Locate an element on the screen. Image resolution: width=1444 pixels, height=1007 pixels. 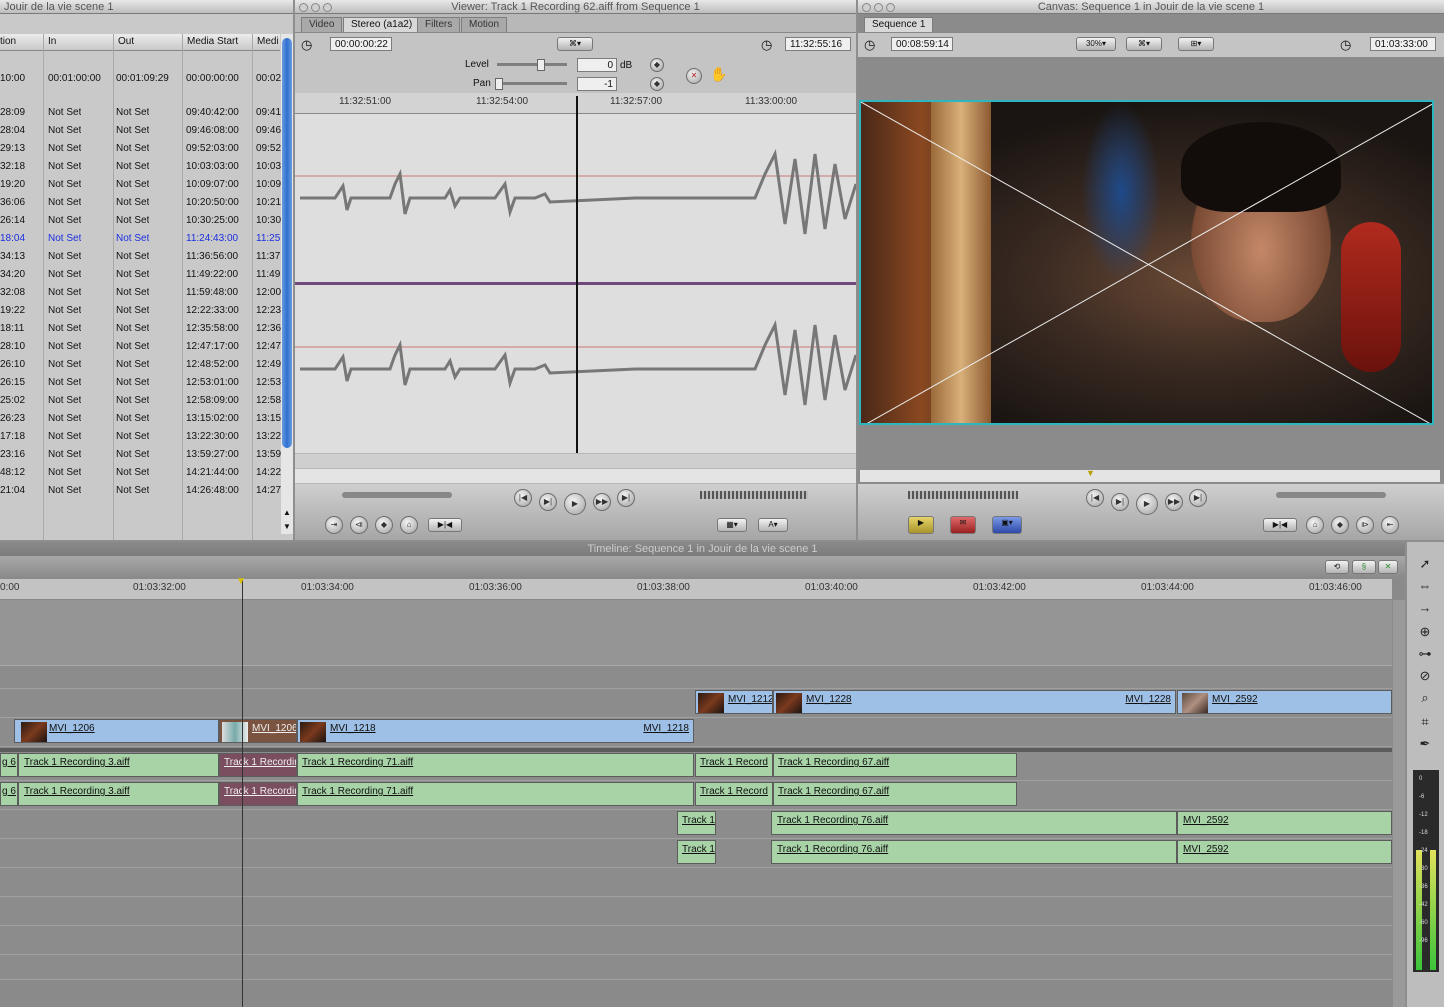
browser-row: 48:12 Not Set Not Set 14:21:44:00 14:22 is located at coordinates (140, 473).